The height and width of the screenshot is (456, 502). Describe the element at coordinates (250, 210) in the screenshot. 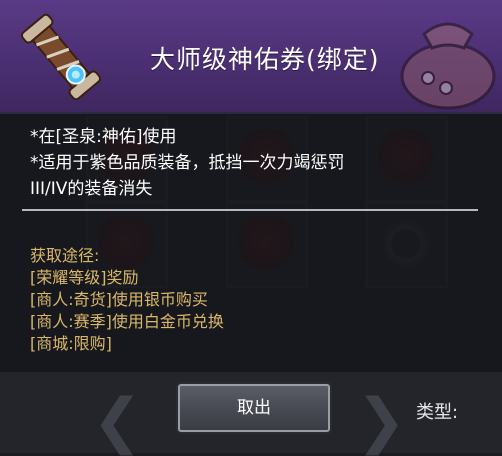

I see `divider` at that location.